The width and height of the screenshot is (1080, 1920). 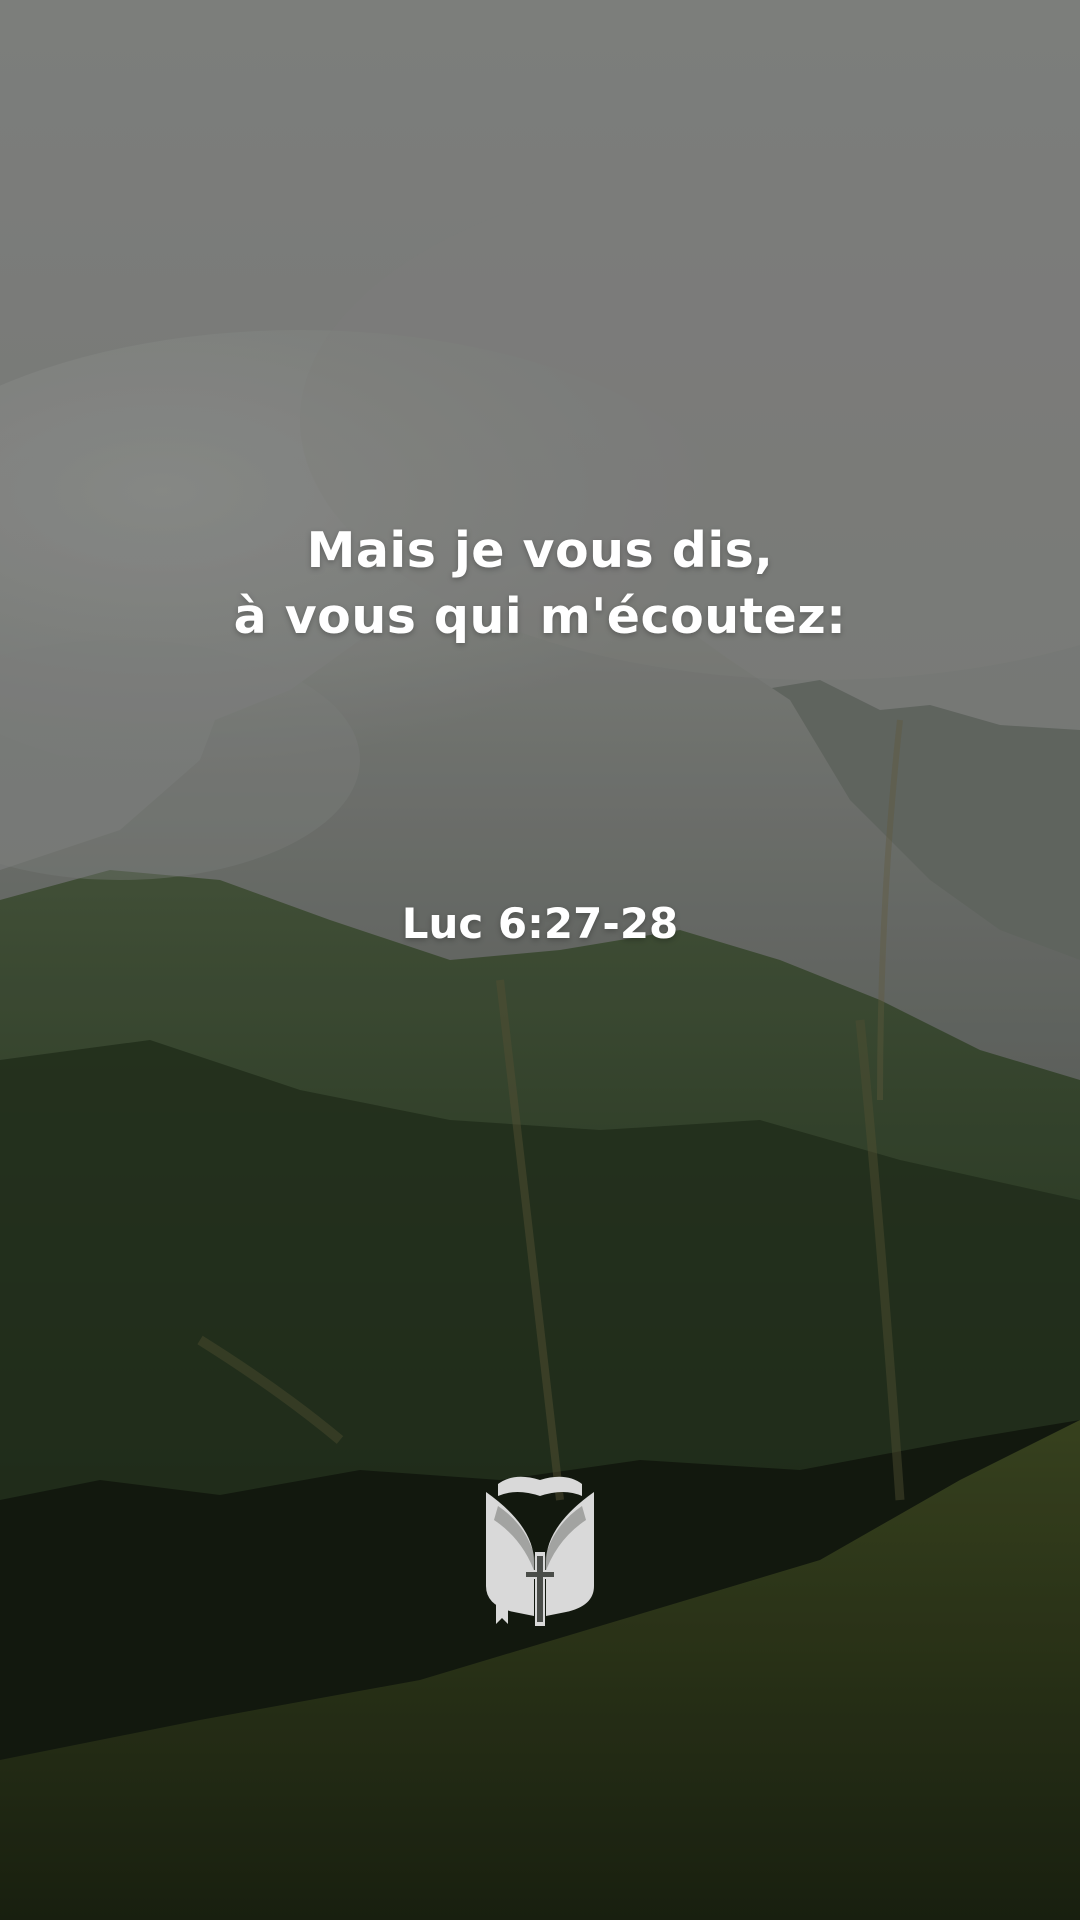 I want to click on verse-text: Mais je vous dis, à vous qui m'écoutez:, so click(x=540, y=584).